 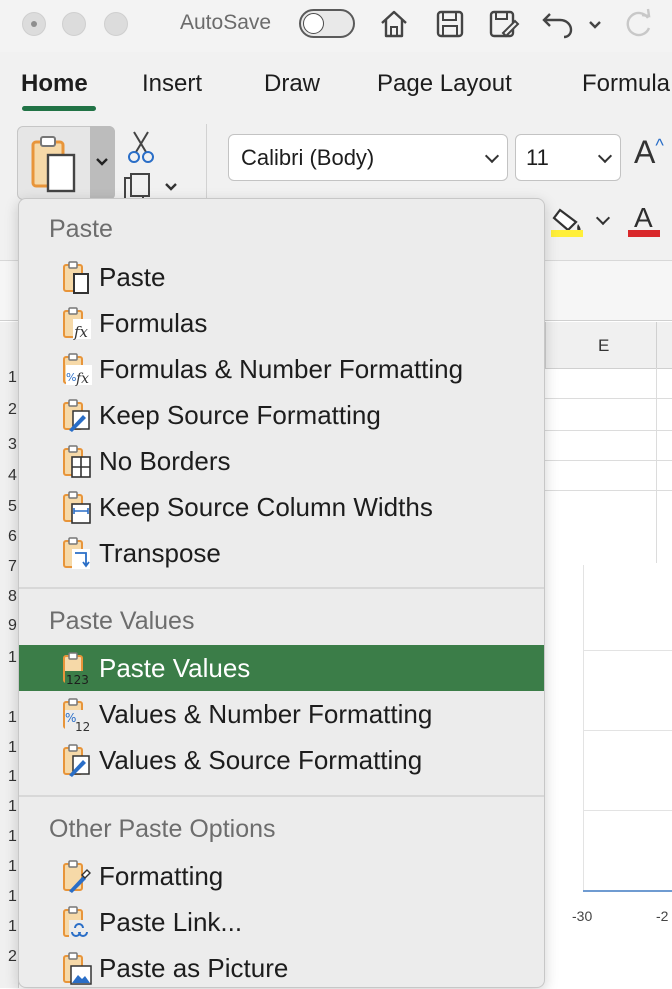 What do you see at coordinates (281, 553) in the screenshot?
I see `menu-item-transpose: Transpose` at bounding box center [281, 553].